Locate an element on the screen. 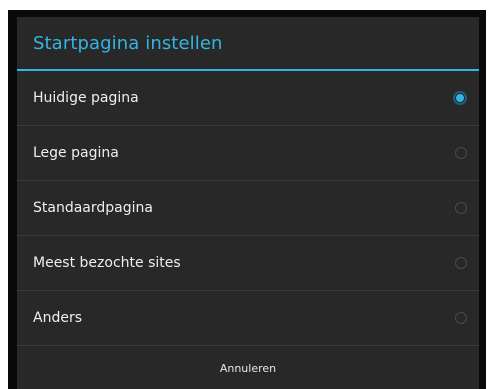 The width and height of the screenshot is (492, 389). radio-selected-icon is located at coordinates (460, 98).